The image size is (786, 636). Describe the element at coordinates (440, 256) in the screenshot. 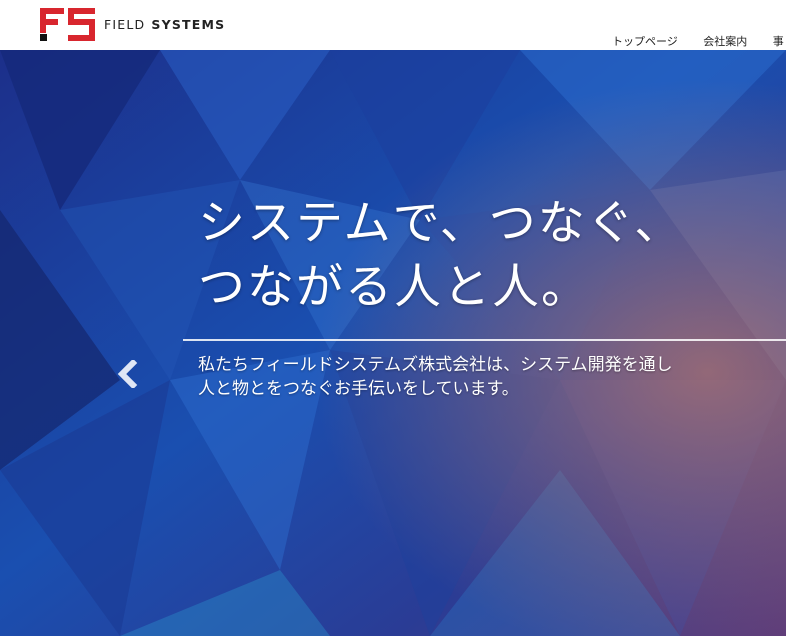

I see `hero-headline: システムで、つなぐ、 つながる人と人。` at that location.